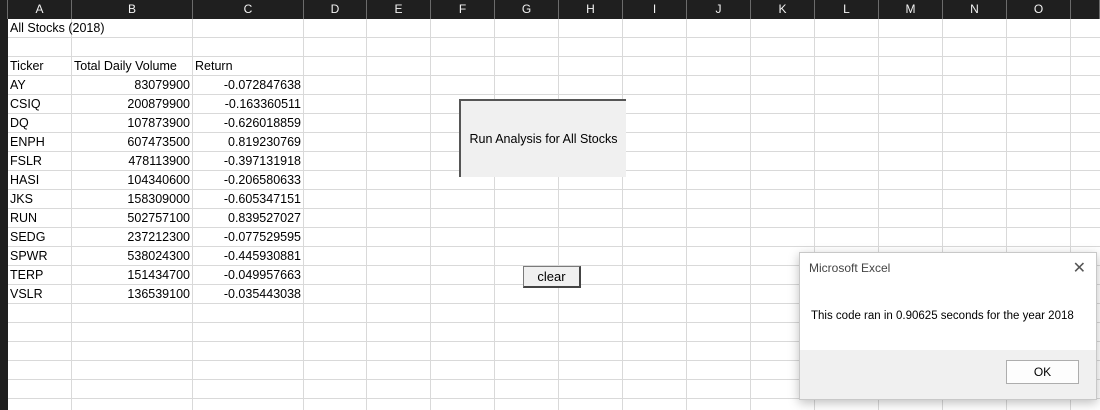  I want to click on column-header: A, so click(40, 9).